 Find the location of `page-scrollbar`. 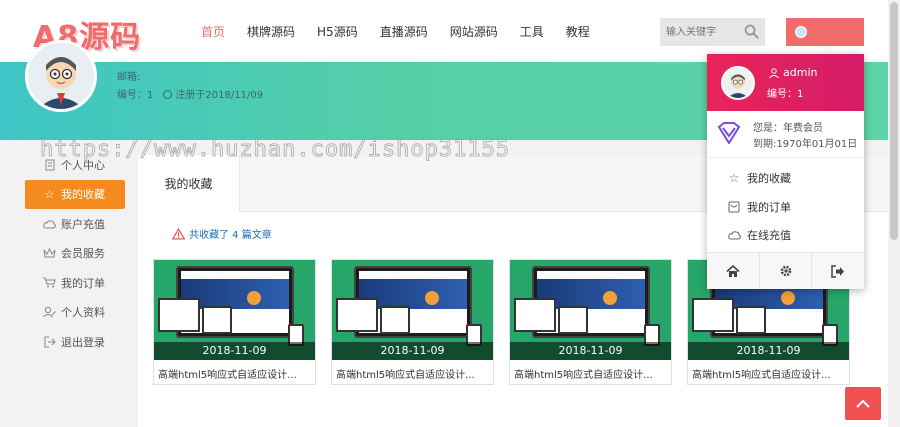

page-scrollbar is located at coordinates (894, 213).